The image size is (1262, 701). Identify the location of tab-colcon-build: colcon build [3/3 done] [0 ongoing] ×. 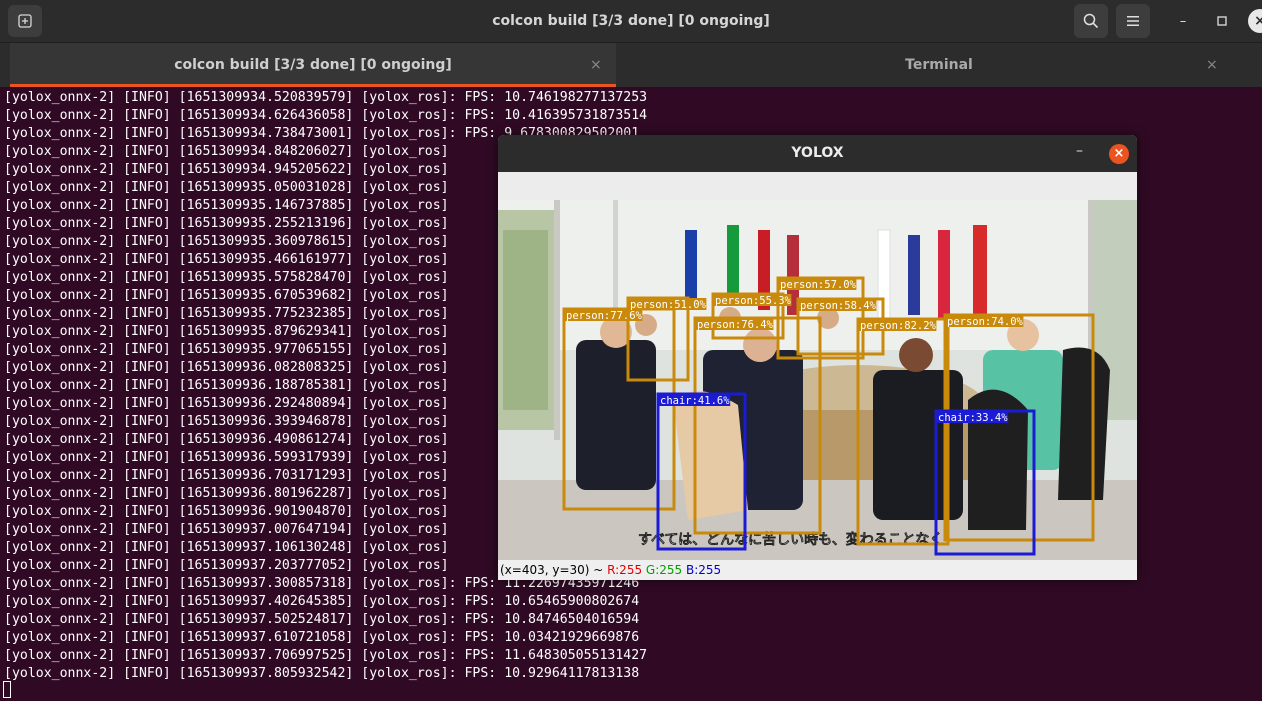
(313, 65).